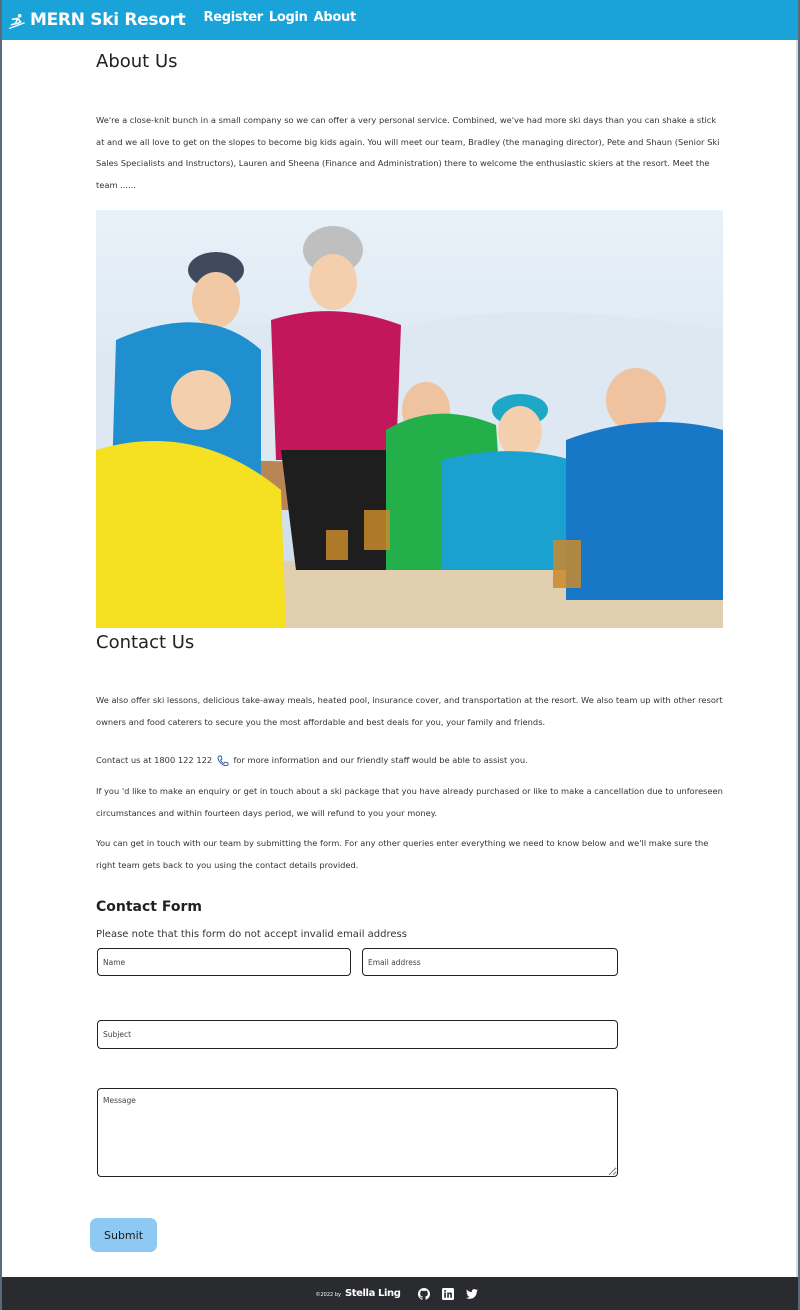 The image size is (800, 1310). I want to click on skier-icon, so click(17, 21).